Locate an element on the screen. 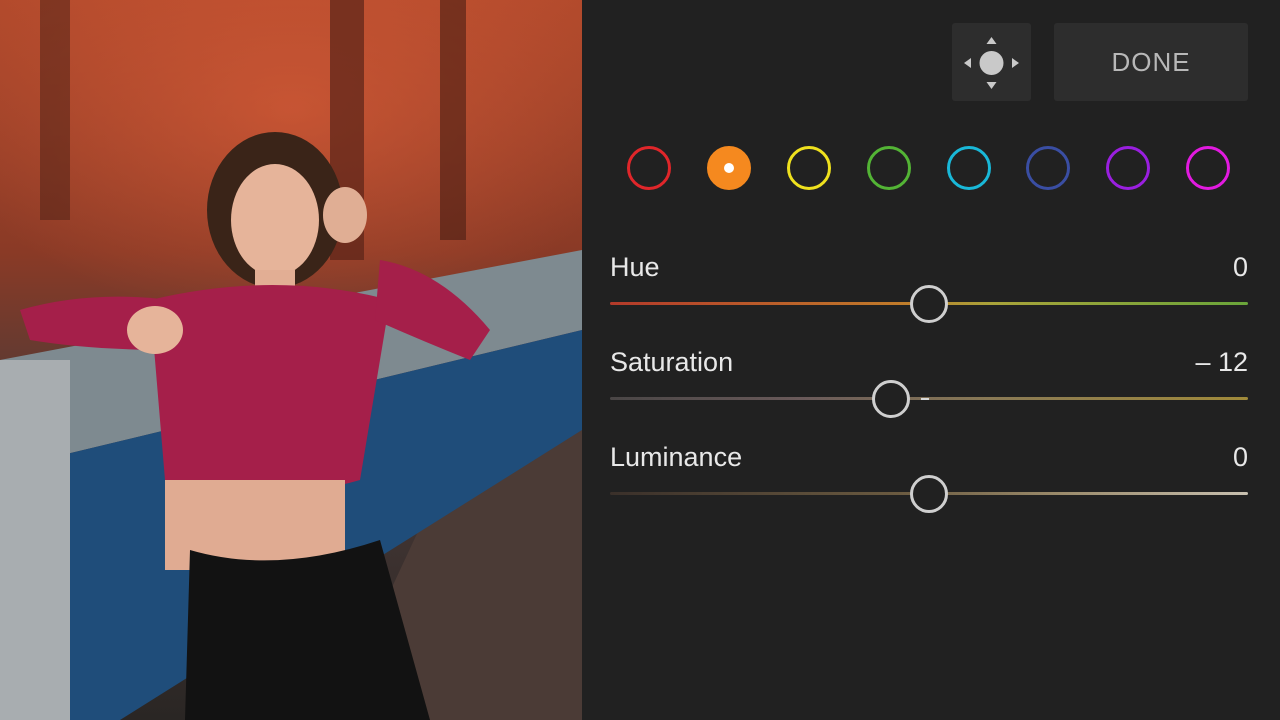  selected-indicator is located at coordinates (729, 168).